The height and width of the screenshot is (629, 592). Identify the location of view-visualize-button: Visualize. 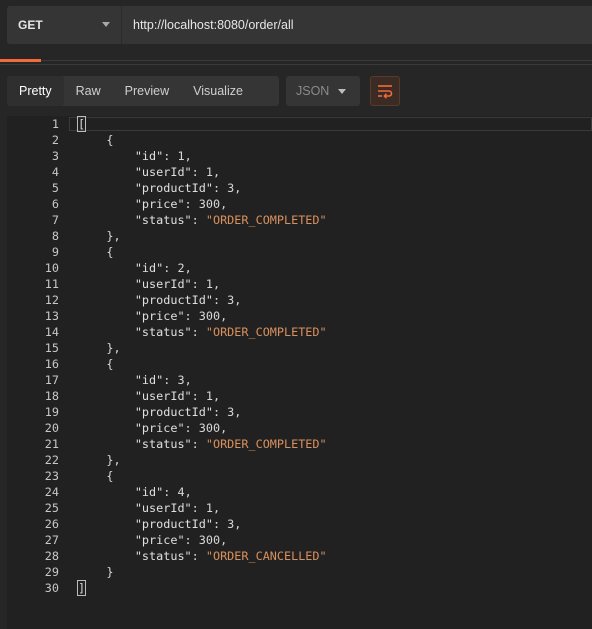
(218, 91).